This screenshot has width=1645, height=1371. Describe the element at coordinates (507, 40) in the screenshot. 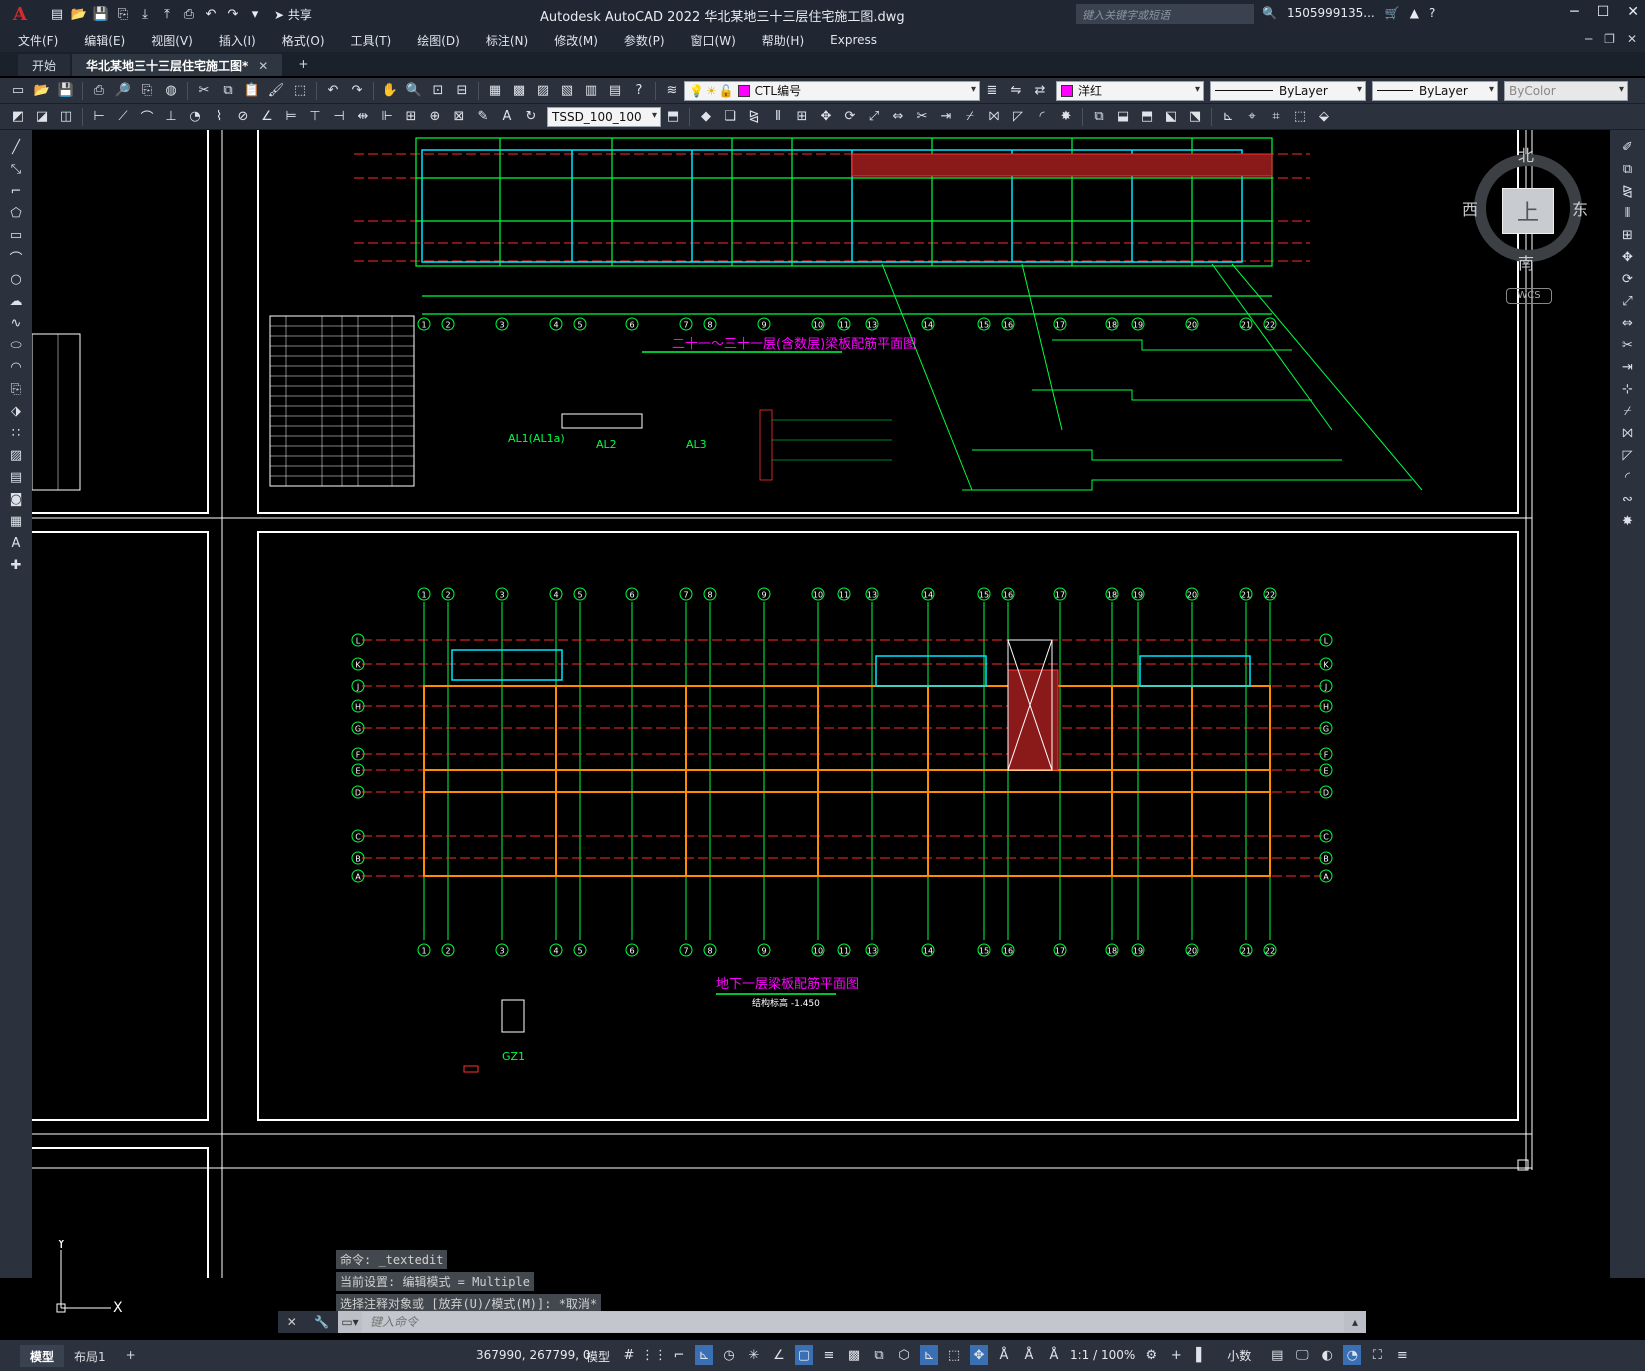

I see `menu-dimension: 标注(N)` at that location.